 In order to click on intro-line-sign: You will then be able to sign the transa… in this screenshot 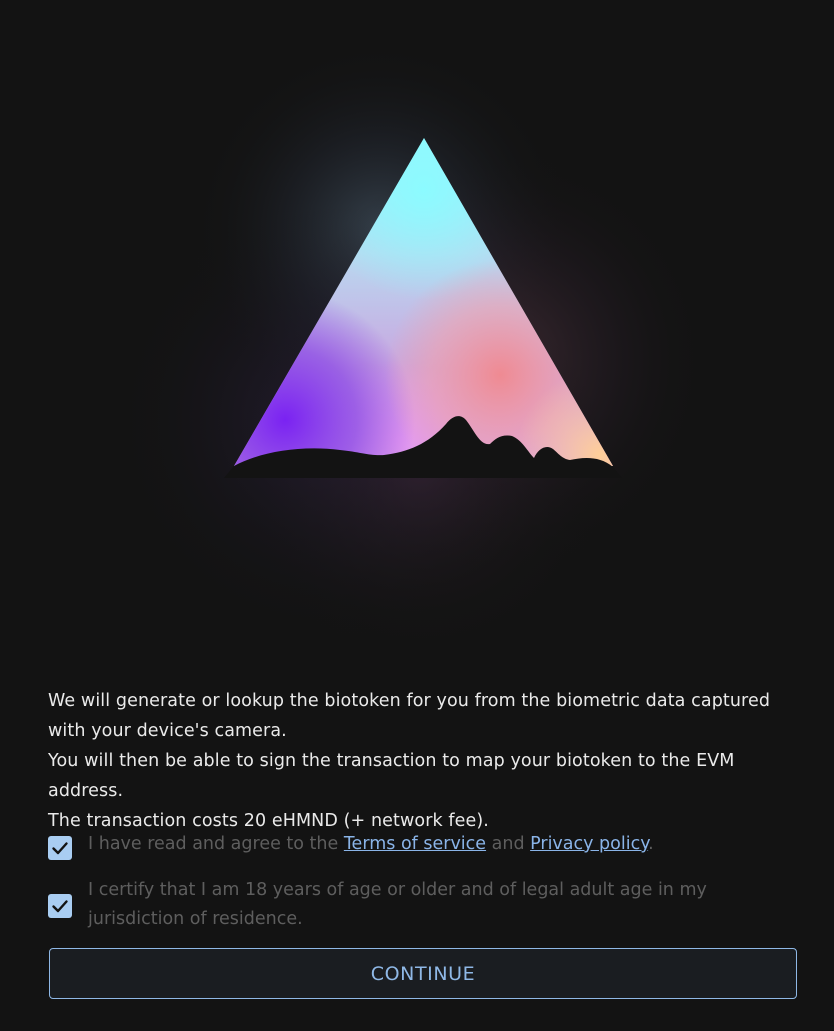, I will do `click(391, 776)`.